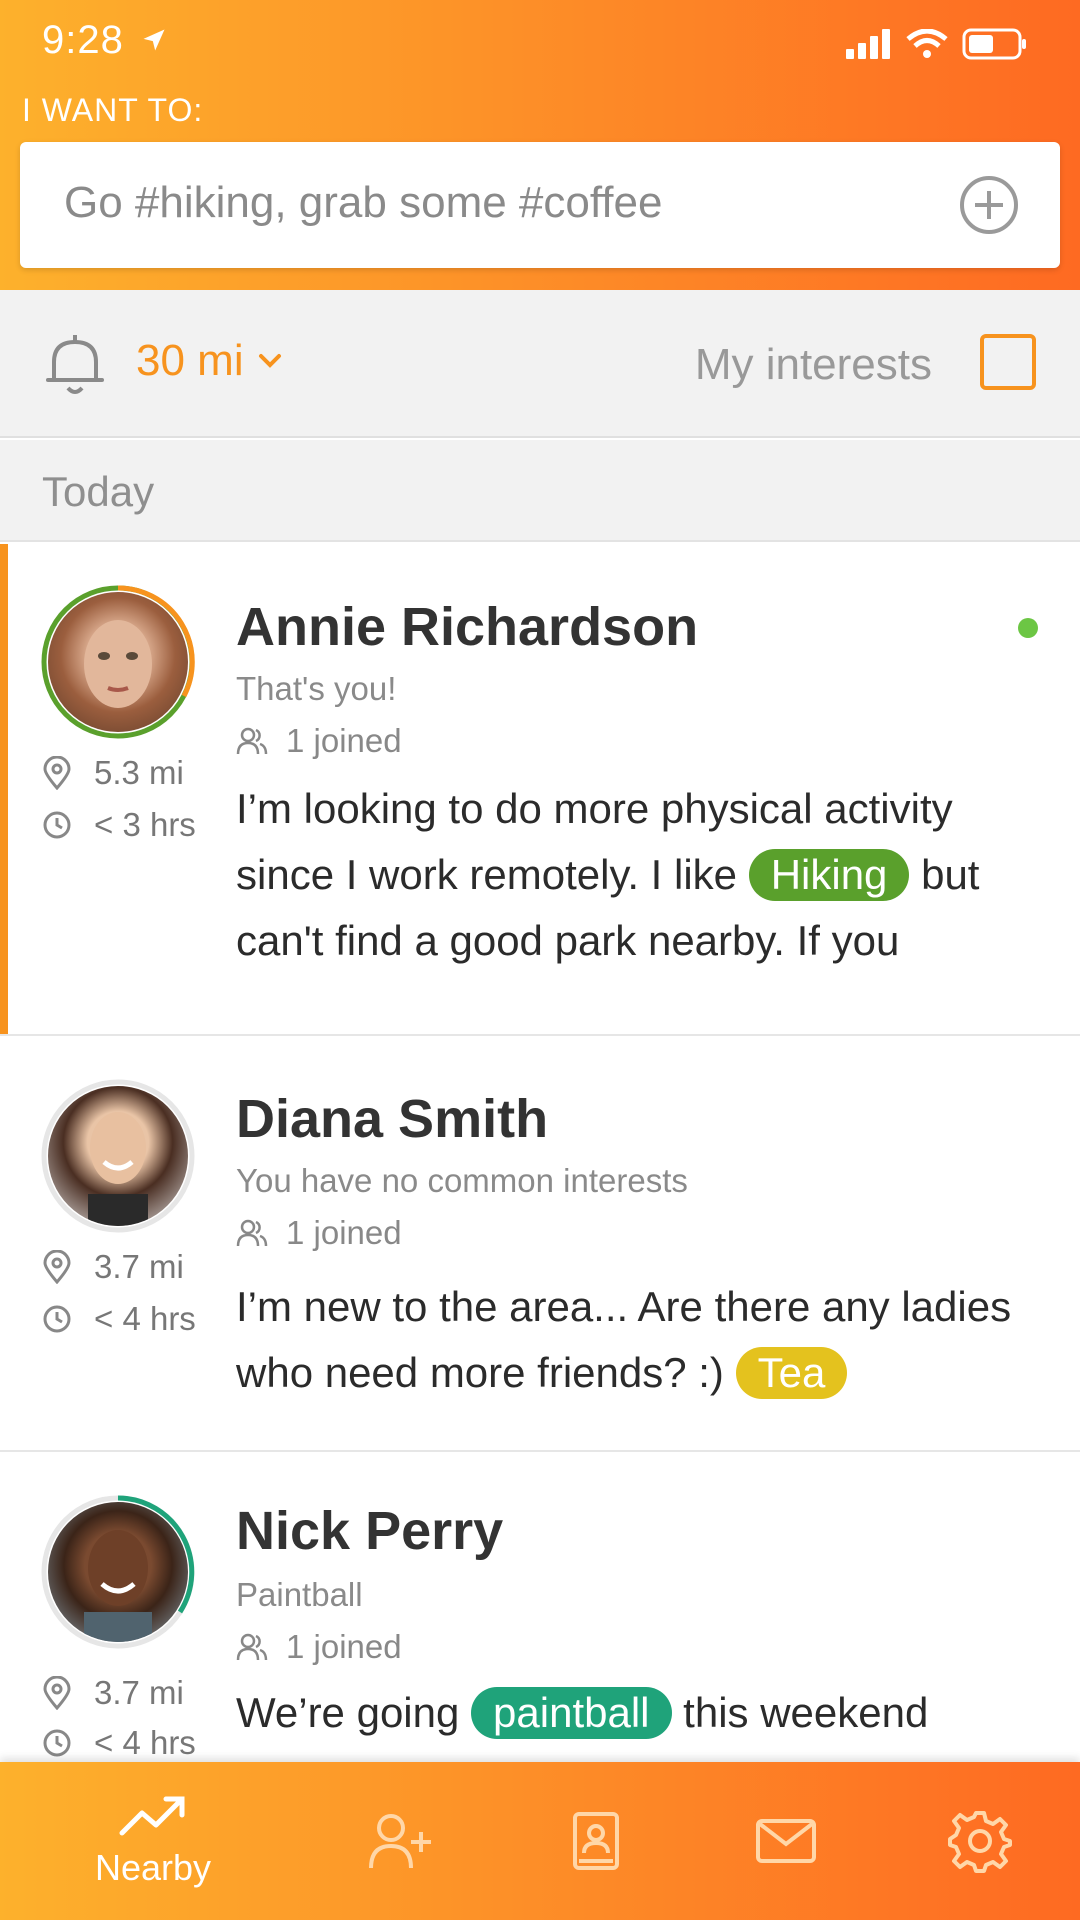 The image size is (1080, 1920). I want to click on distance-meta: 5.3 mi, so click(113, 773).